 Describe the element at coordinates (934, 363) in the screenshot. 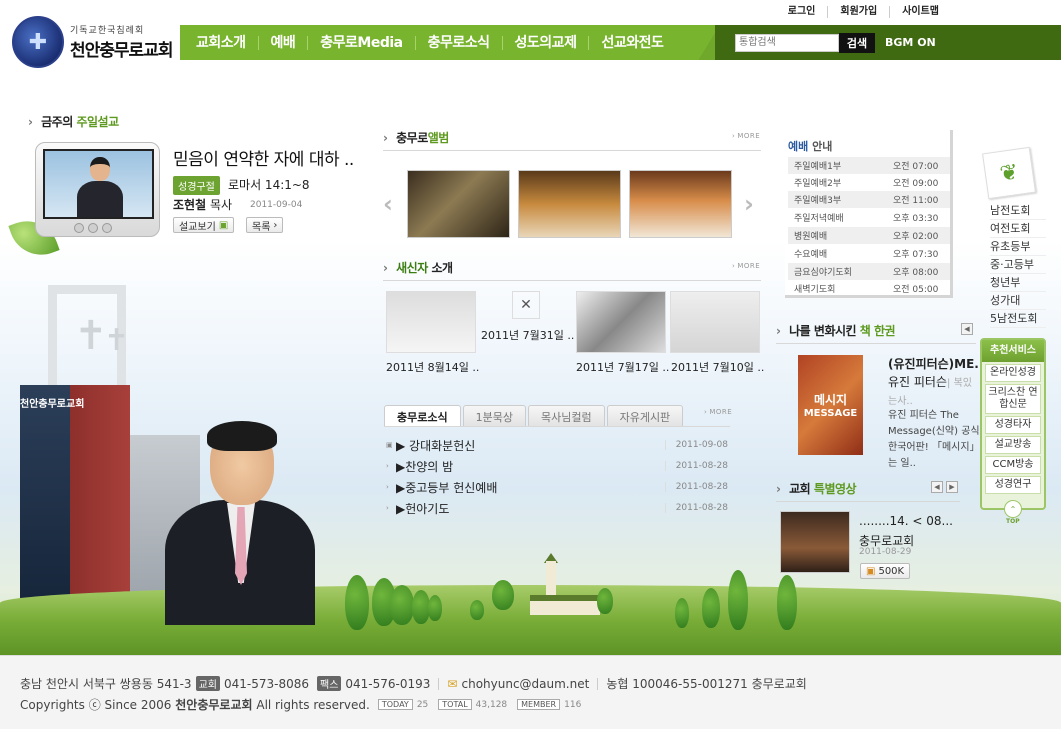

I see `book-title: (유진피터슨)ME..` at that location.